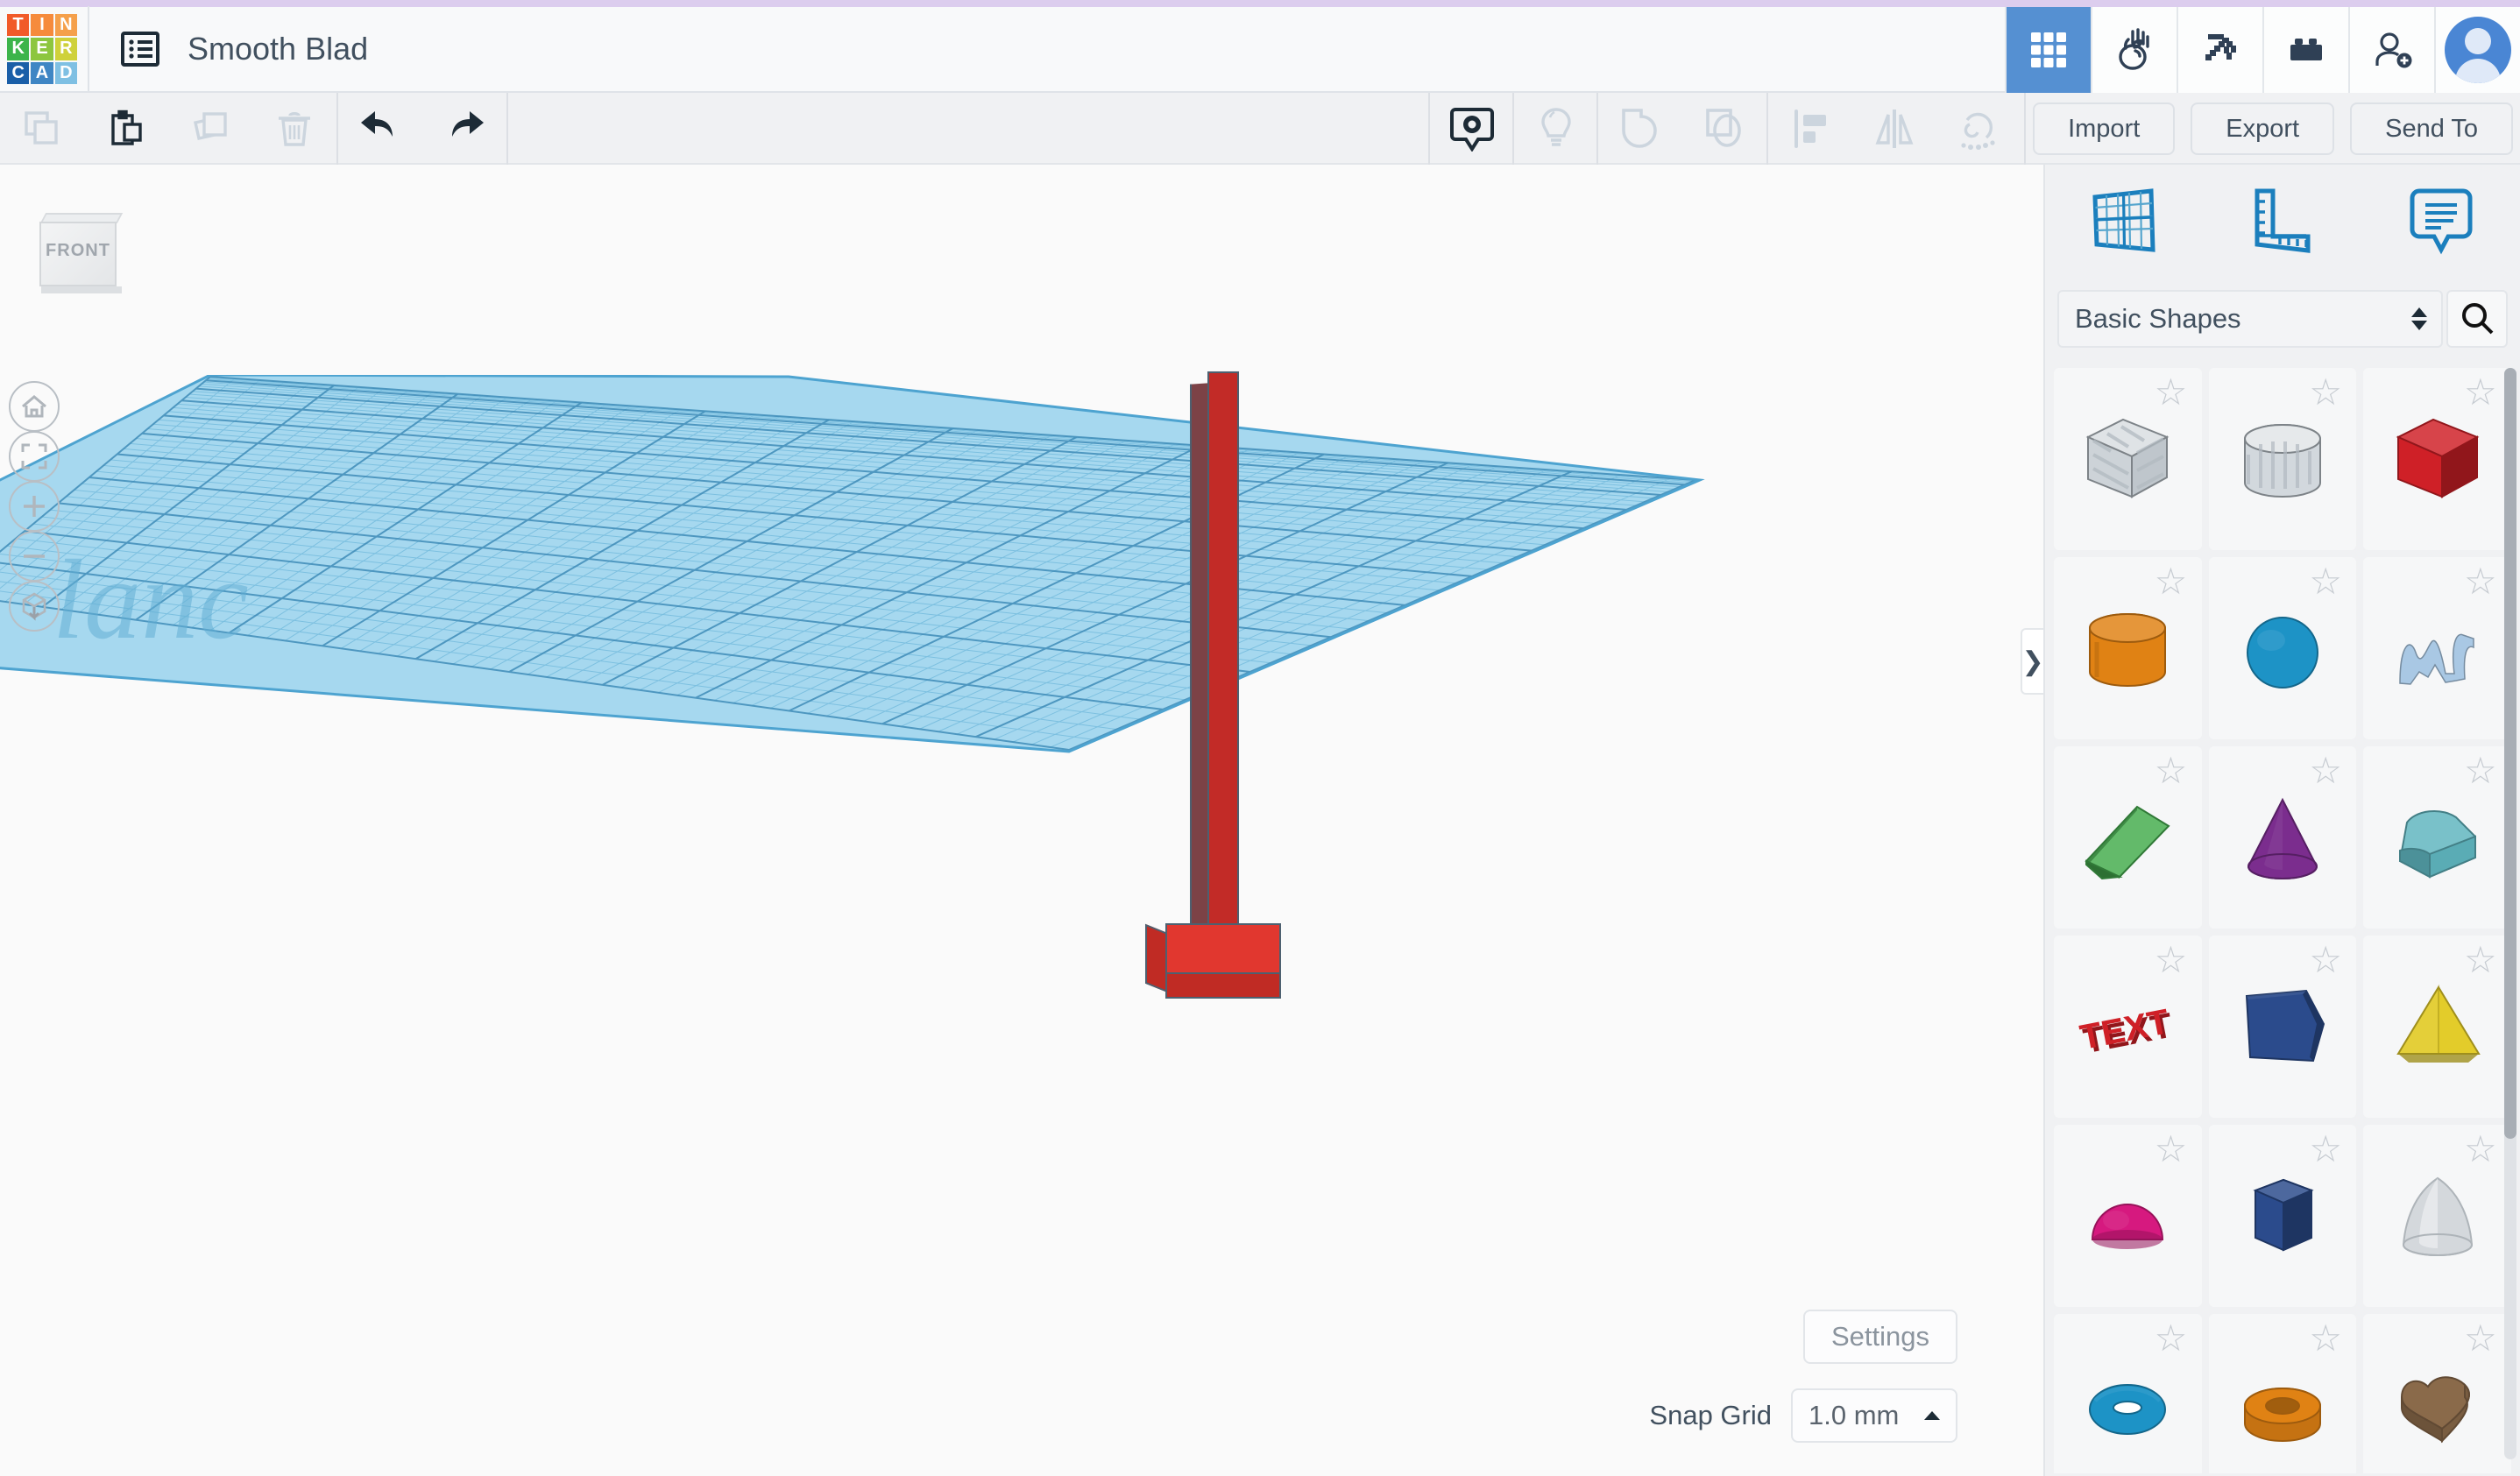 This screenshot has width=2520, height=1476. Describe the element at coordinates (140, 49) in the screenshot. I see `design-list-icon` at that location.